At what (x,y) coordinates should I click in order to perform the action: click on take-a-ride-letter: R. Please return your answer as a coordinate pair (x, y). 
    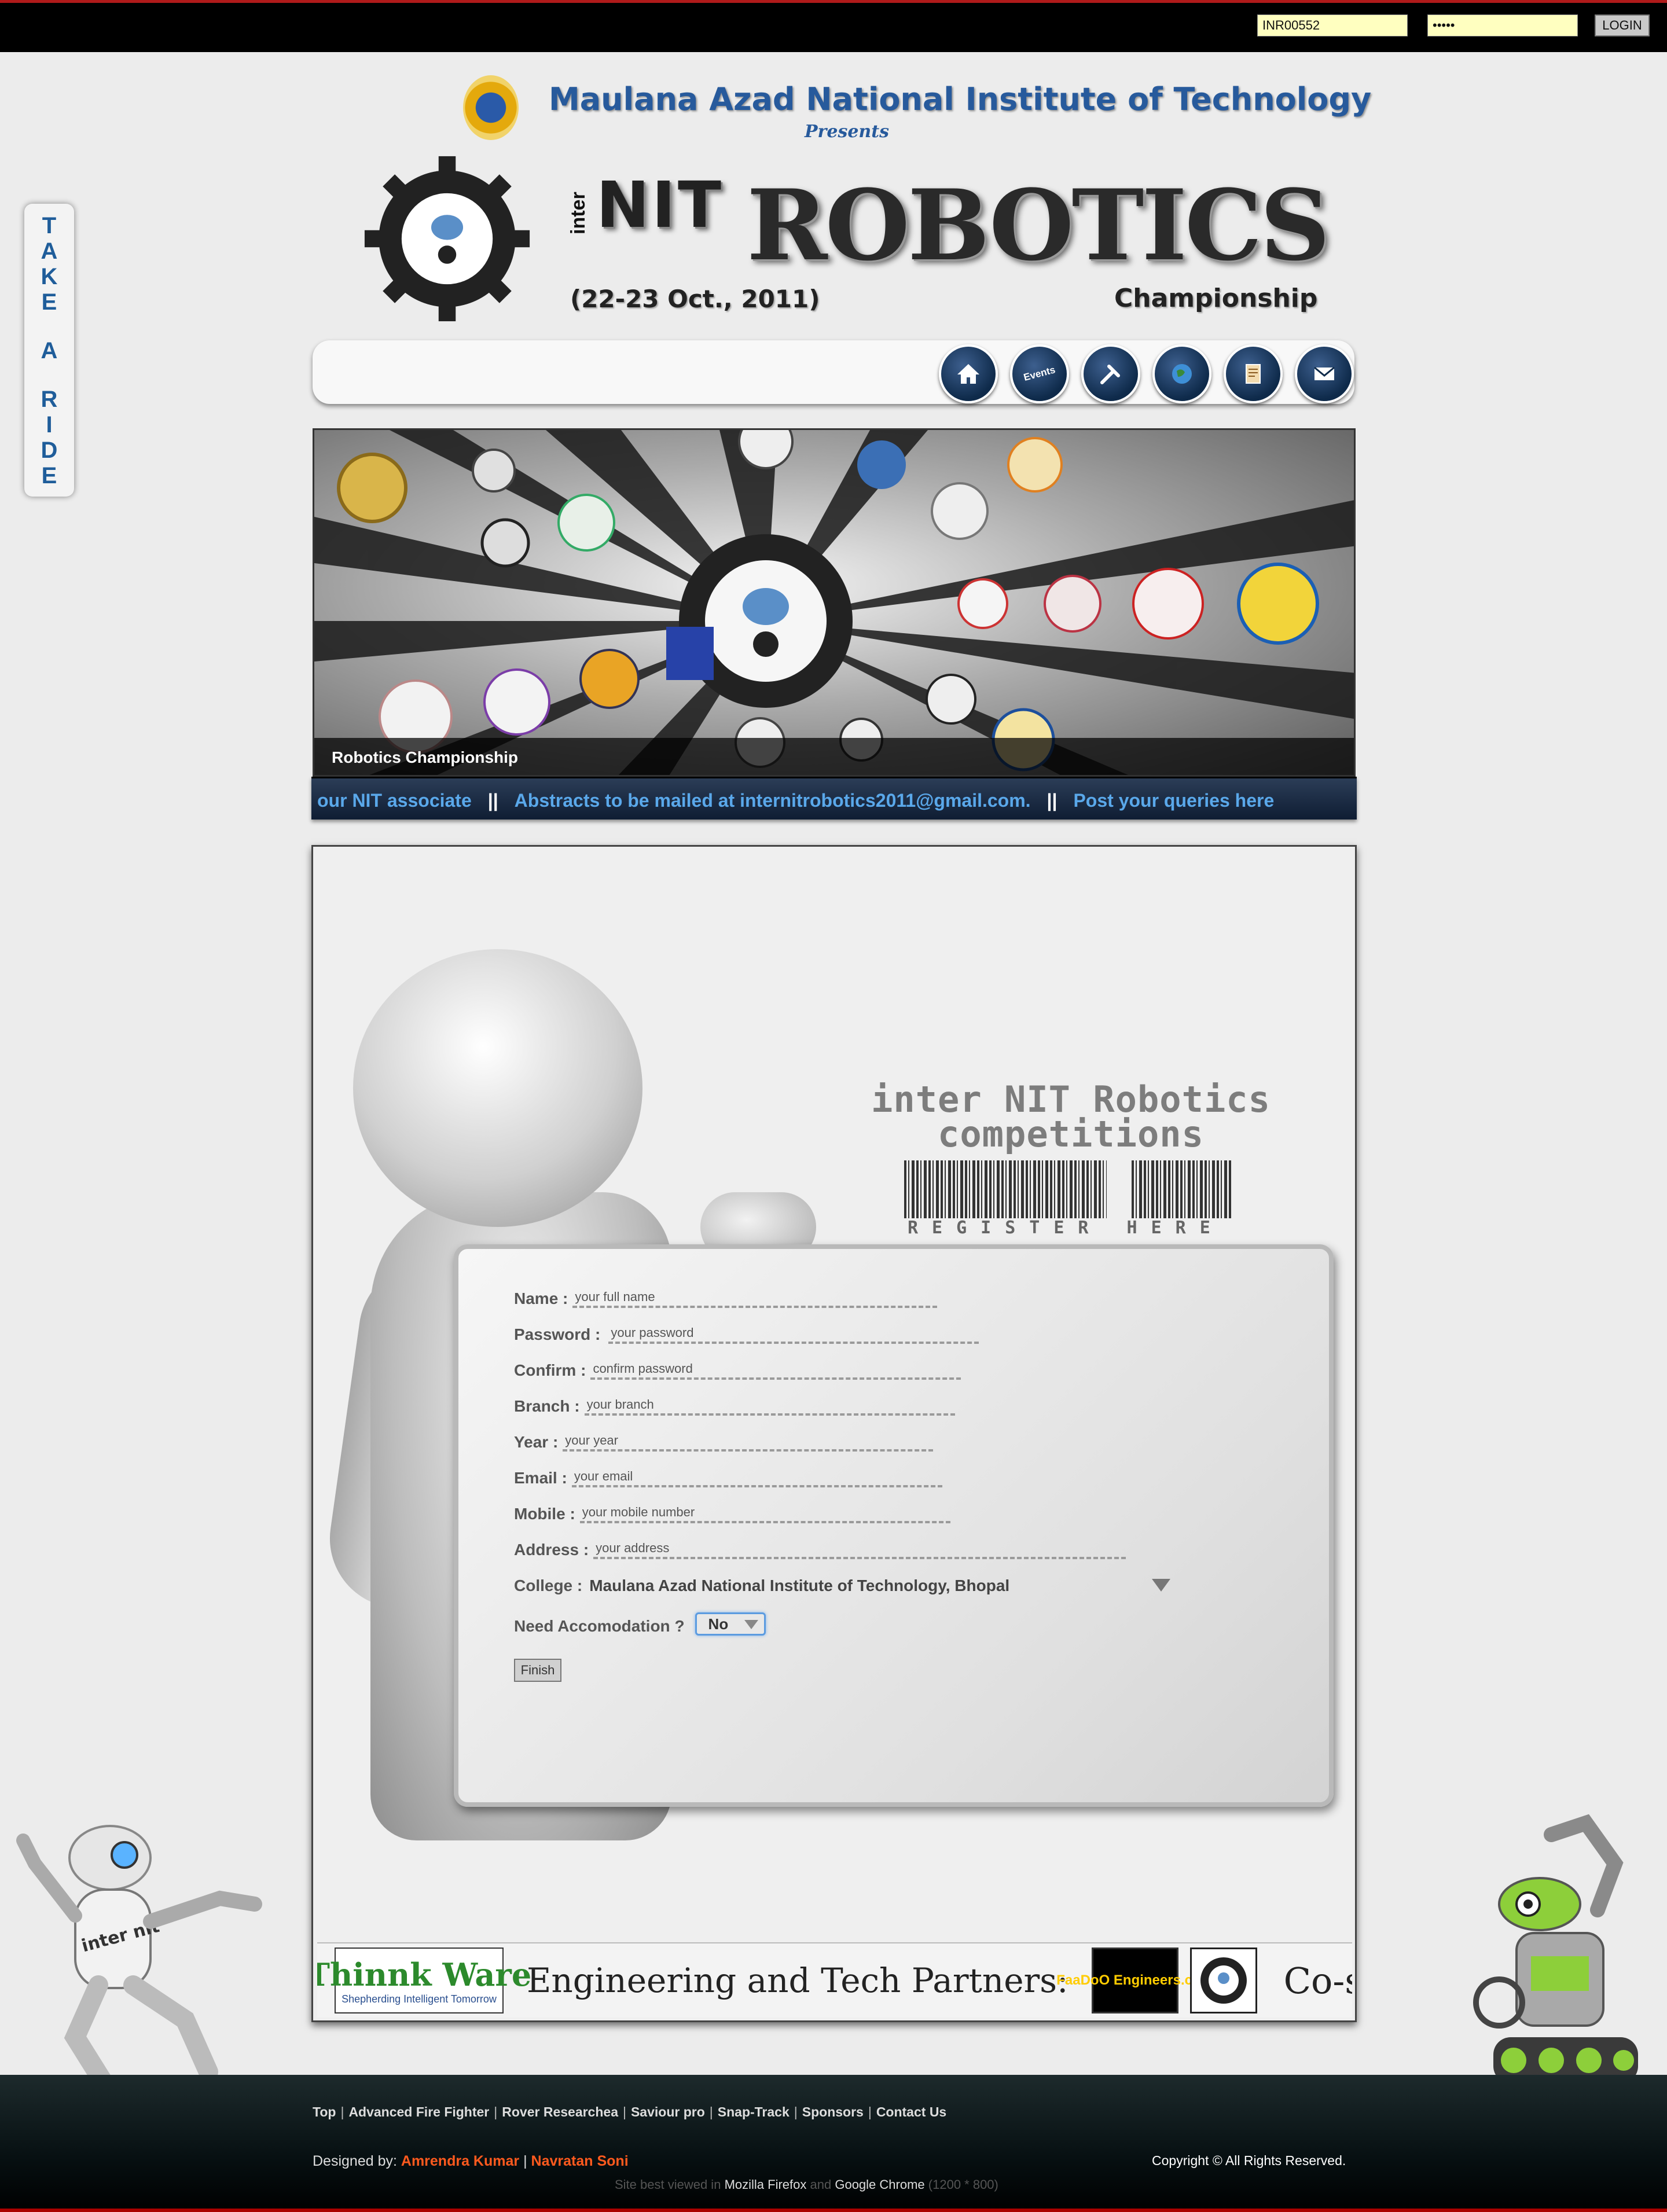
    Looking at the image, I should click on (49, 400).